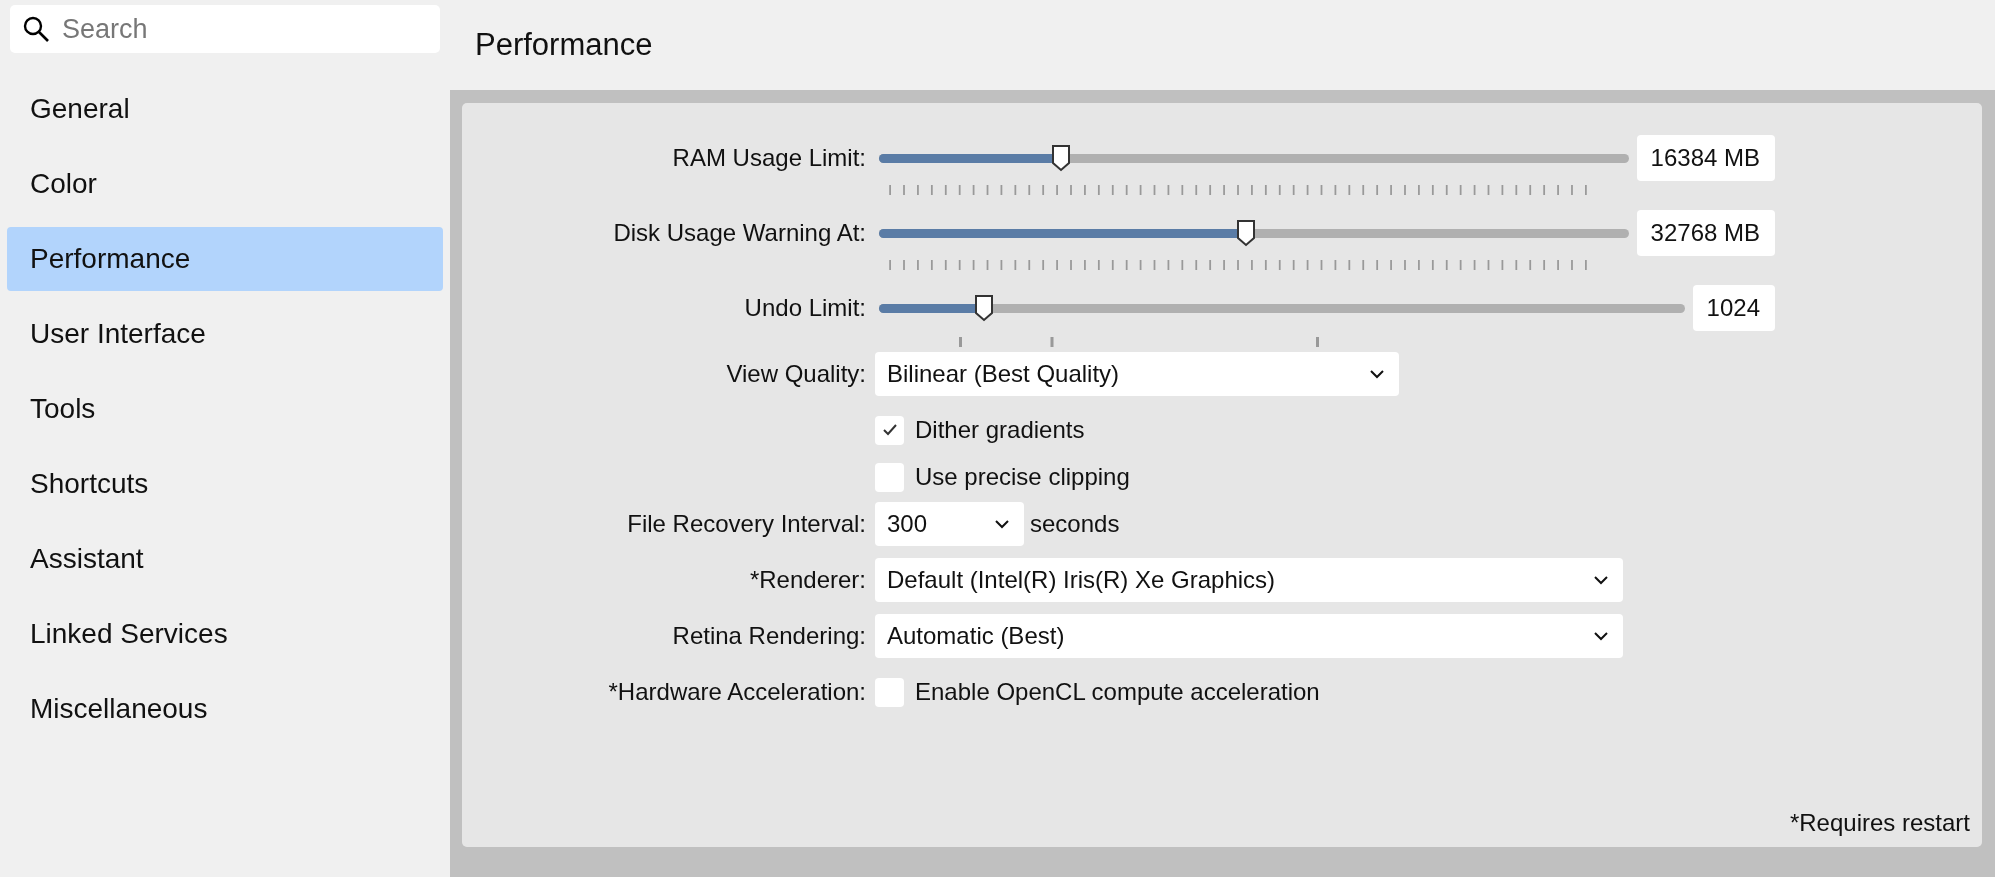 The height and width of the screenshot is (877, 1995). What do you see at coordinates (225, 634) in the screenshot?
I see `sidebar-item: Linked Services` at bounding box center [225, 634].